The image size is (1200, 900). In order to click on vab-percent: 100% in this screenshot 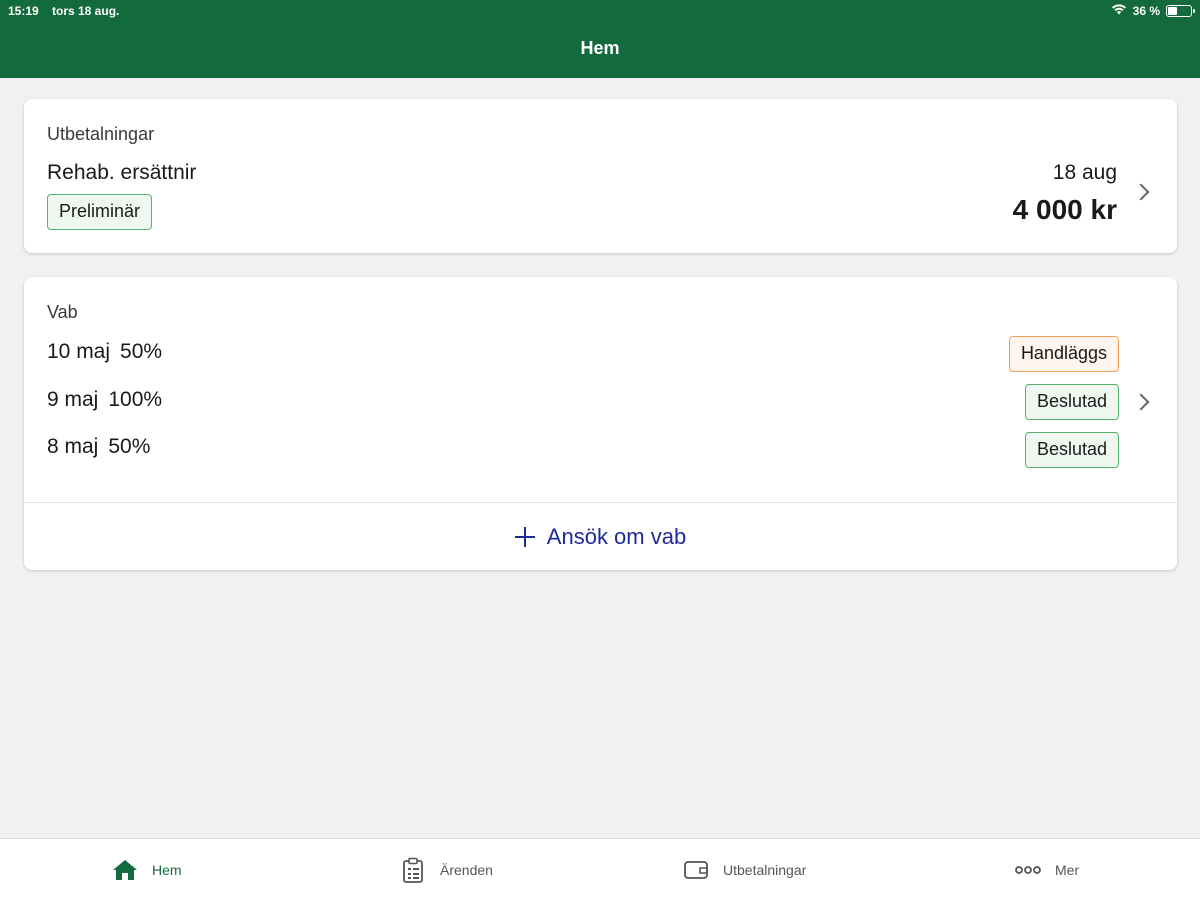, I will do `click(135, 399)`.